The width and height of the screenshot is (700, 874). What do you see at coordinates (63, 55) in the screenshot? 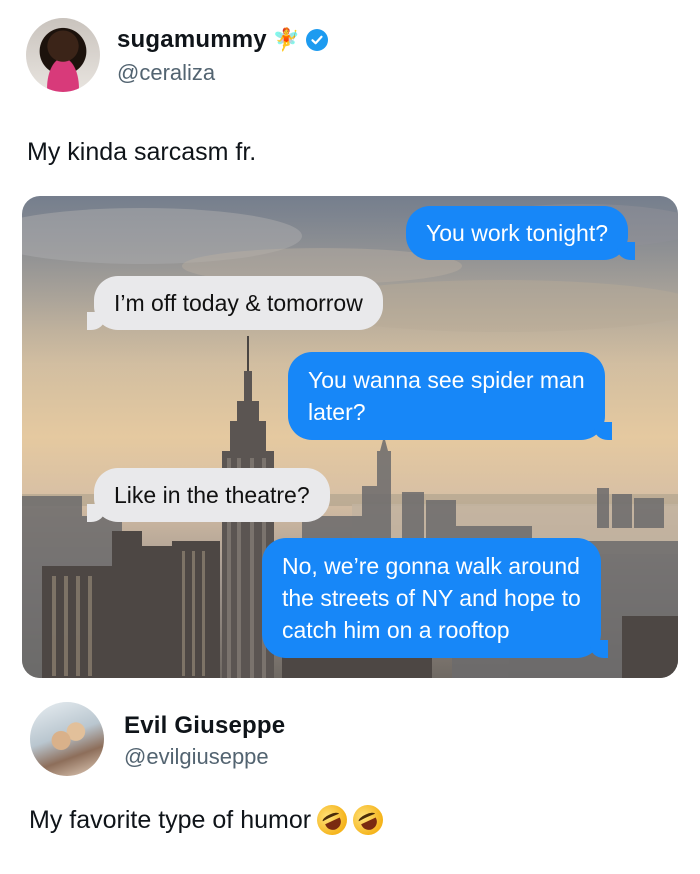
I see `avatar-sugamummy` at bounding box center [63, 55].